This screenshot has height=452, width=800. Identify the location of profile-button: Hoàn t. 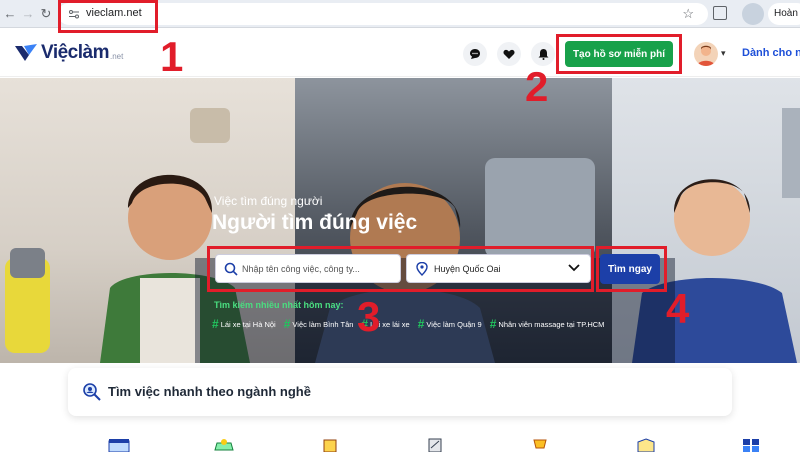
(784, 14).